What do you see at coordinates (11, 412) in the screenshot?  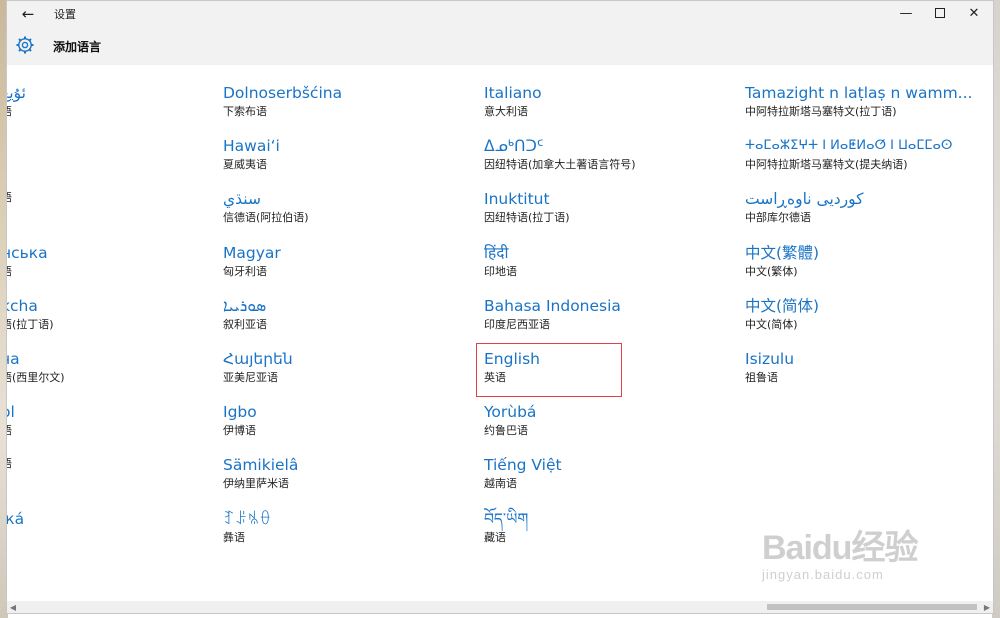 I see `language-name: ol` at bounding box center [11, 412].